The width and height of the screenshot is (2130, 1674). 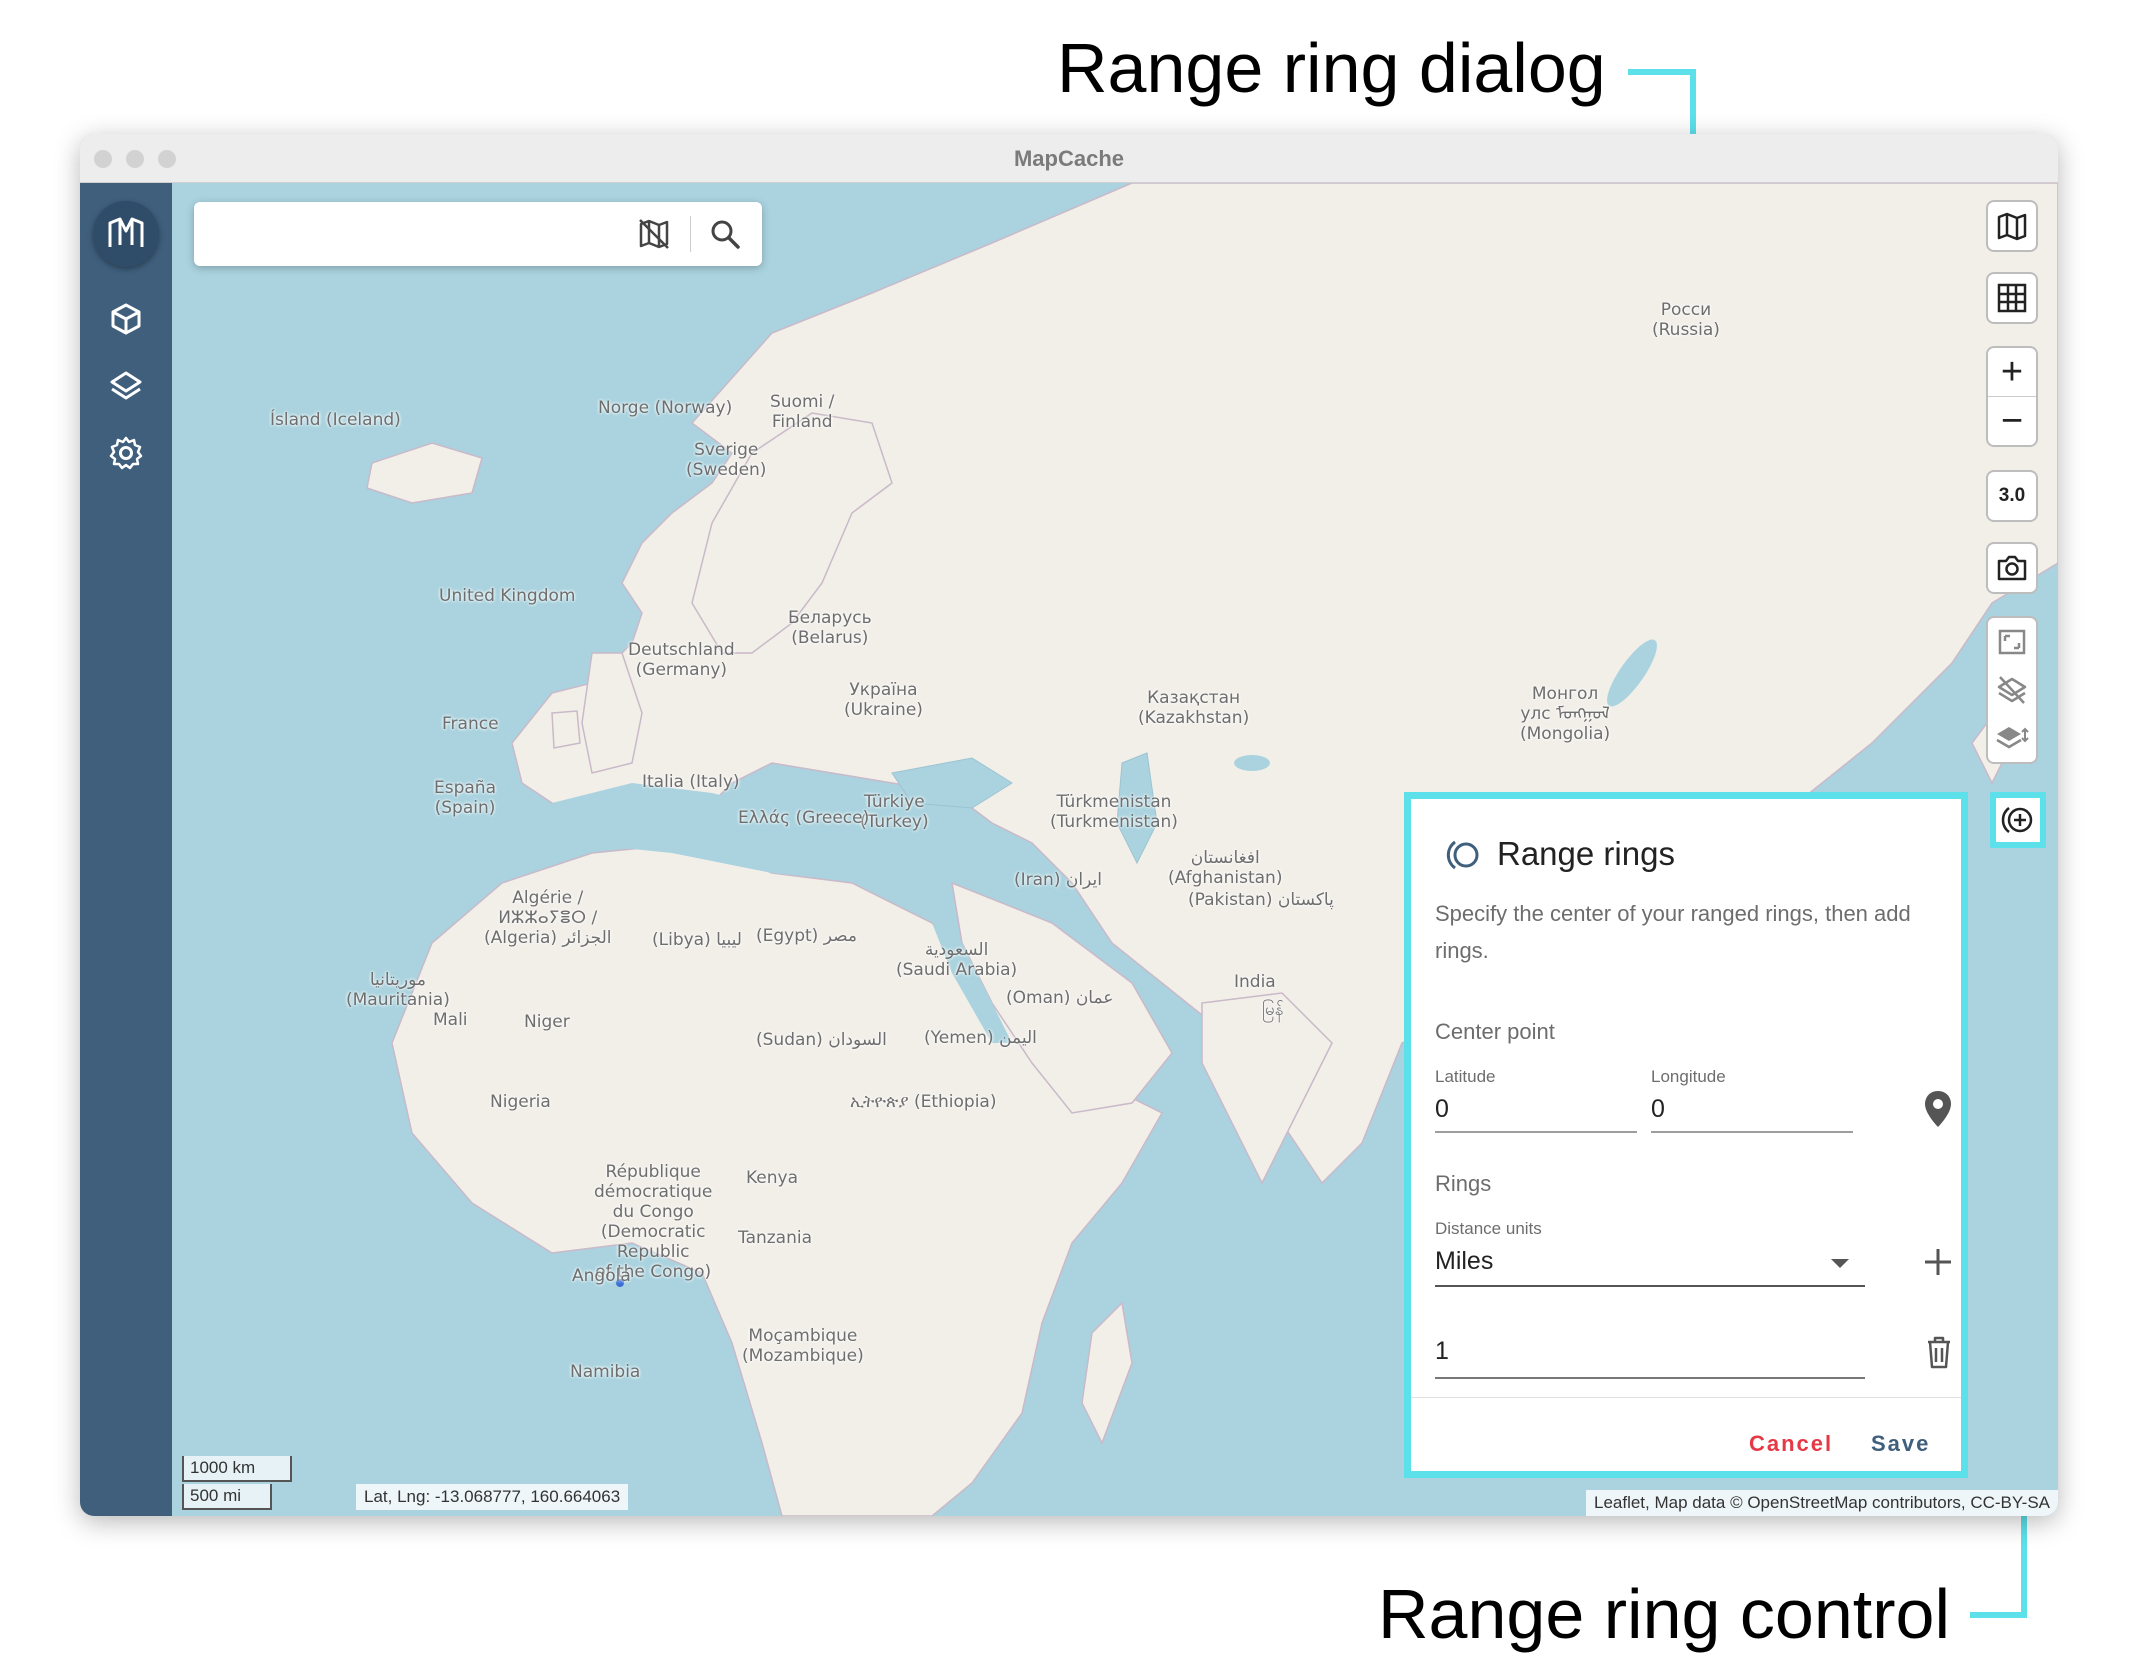 What do you see at coordinates (957, 960) in the screenshot?
I see `map-label: السعودية (Saudi Arabia)` at bounding box center [957, 960].